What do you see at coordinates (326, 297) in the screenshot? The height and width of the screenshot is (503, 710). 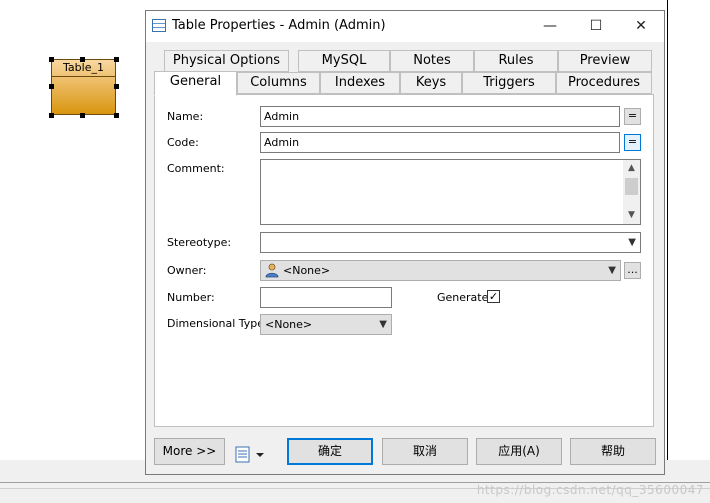 I see `number-input` at bounding box center [326, 297].